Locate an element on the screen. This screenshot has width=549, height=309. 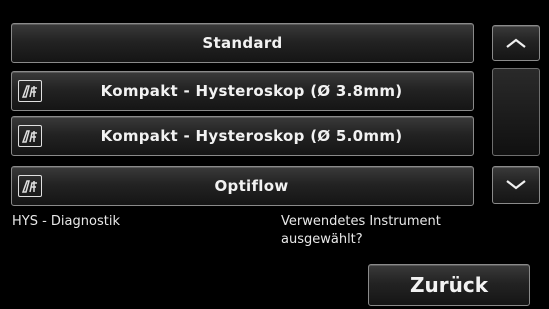
chevron-up-icon is located at coordinates (516, 43).